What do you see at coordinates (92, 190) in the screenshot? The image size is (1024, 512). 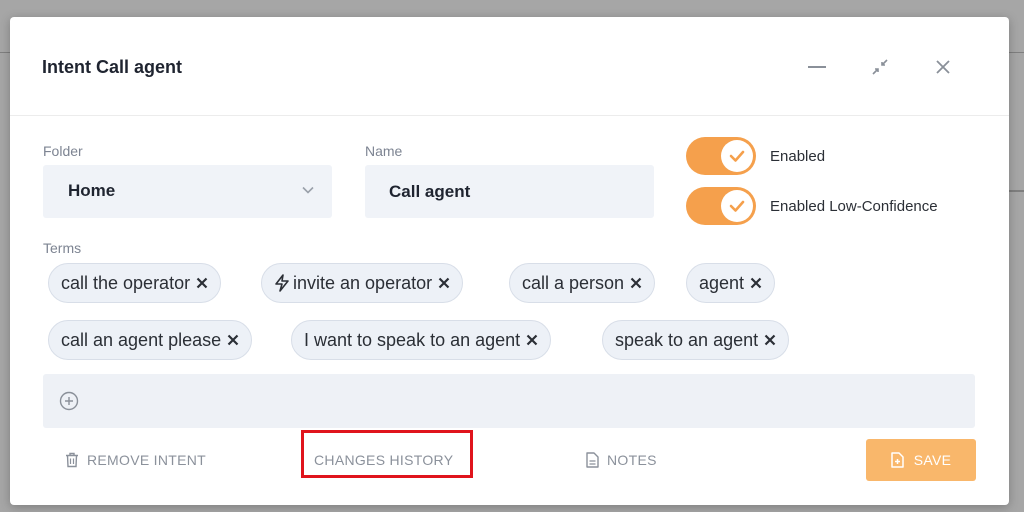 I see `folder-value: Home` at bounding box center [92, 190].